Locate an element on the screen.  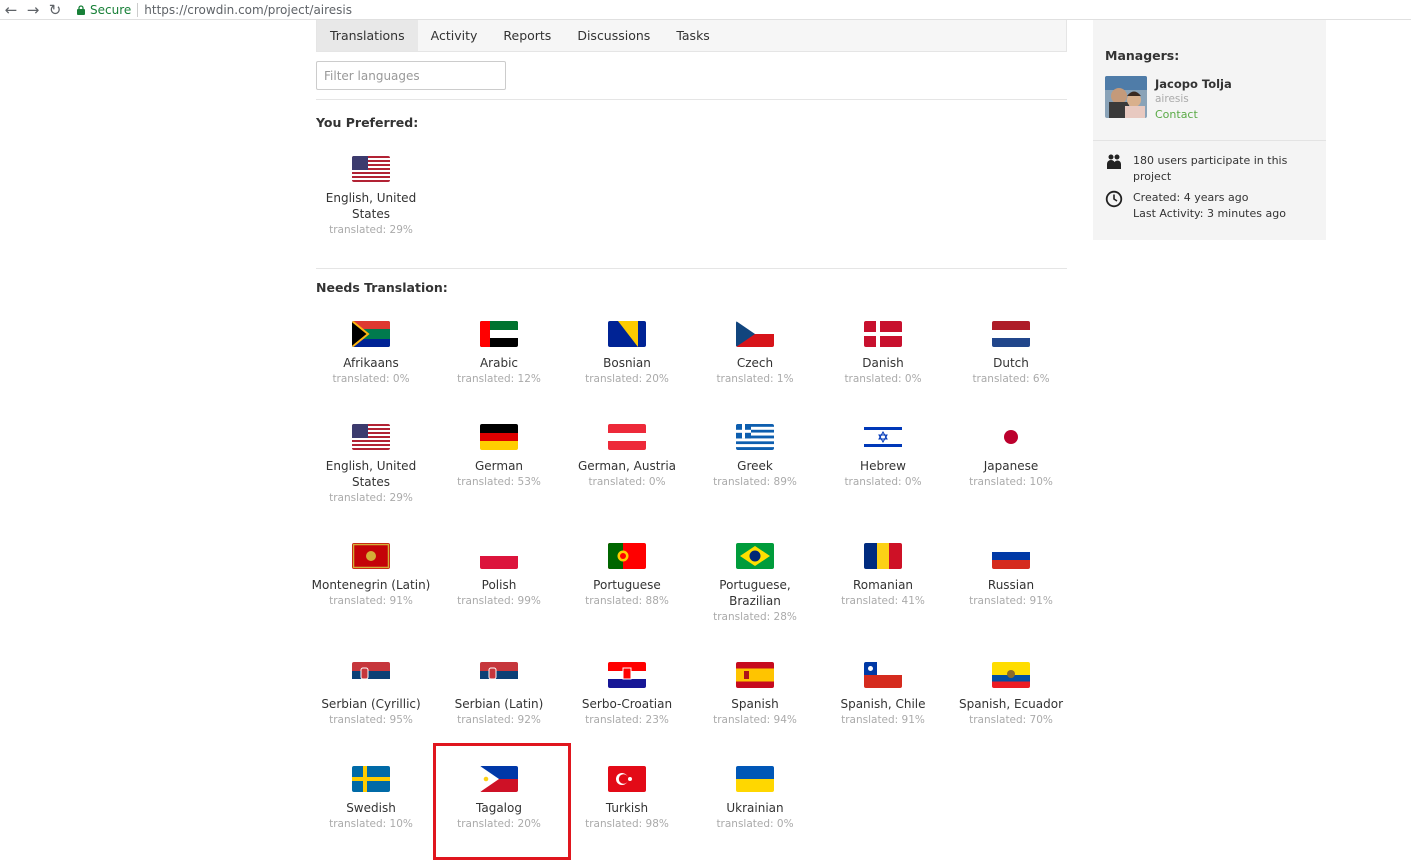
language-tile-german: German translated: 53% is located at coordinates (499, 457).